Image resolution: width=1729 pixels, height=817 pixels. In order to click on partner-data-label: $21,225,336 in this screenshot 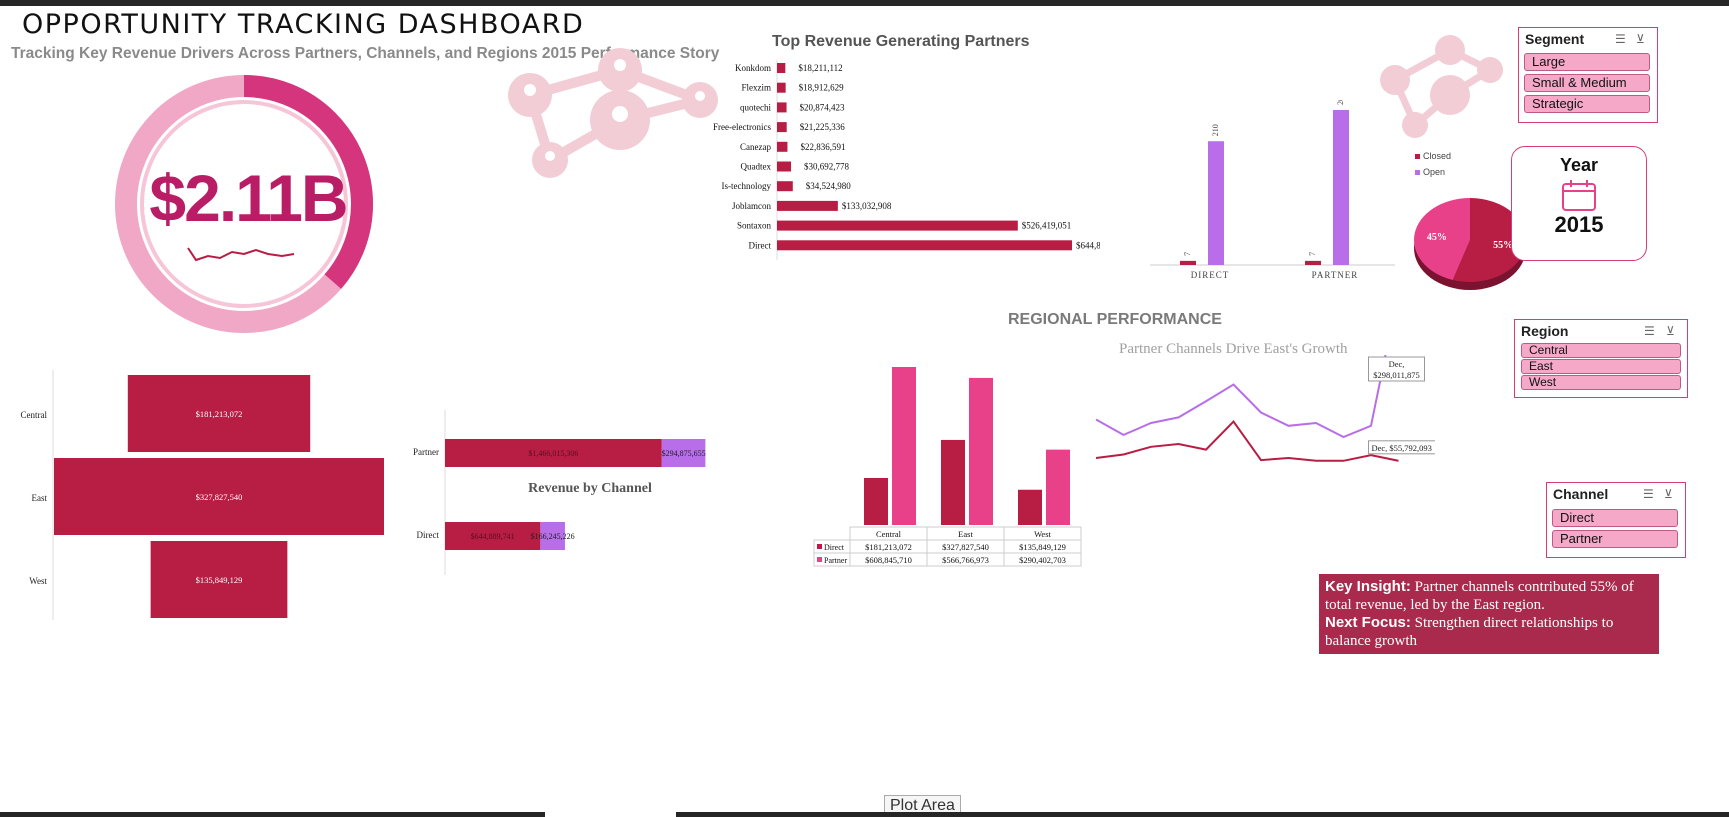, I will do `click(823, 127)`.